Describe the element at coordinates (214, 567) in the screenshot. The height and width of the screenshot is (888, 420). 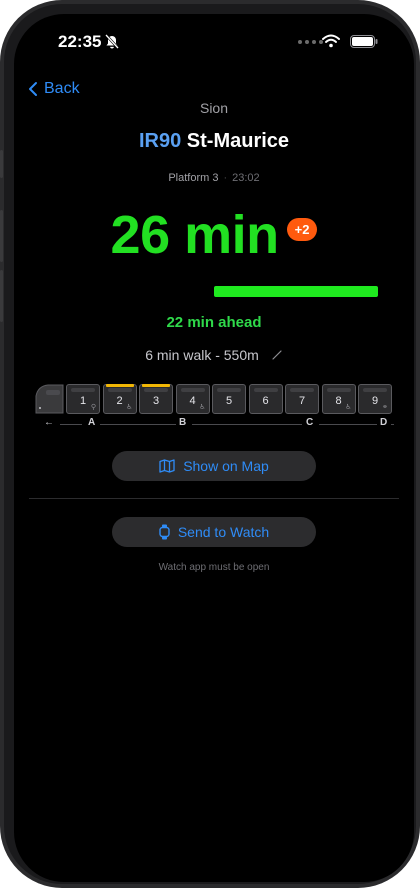
I see `watch-note: Watch app must be open` at that location.